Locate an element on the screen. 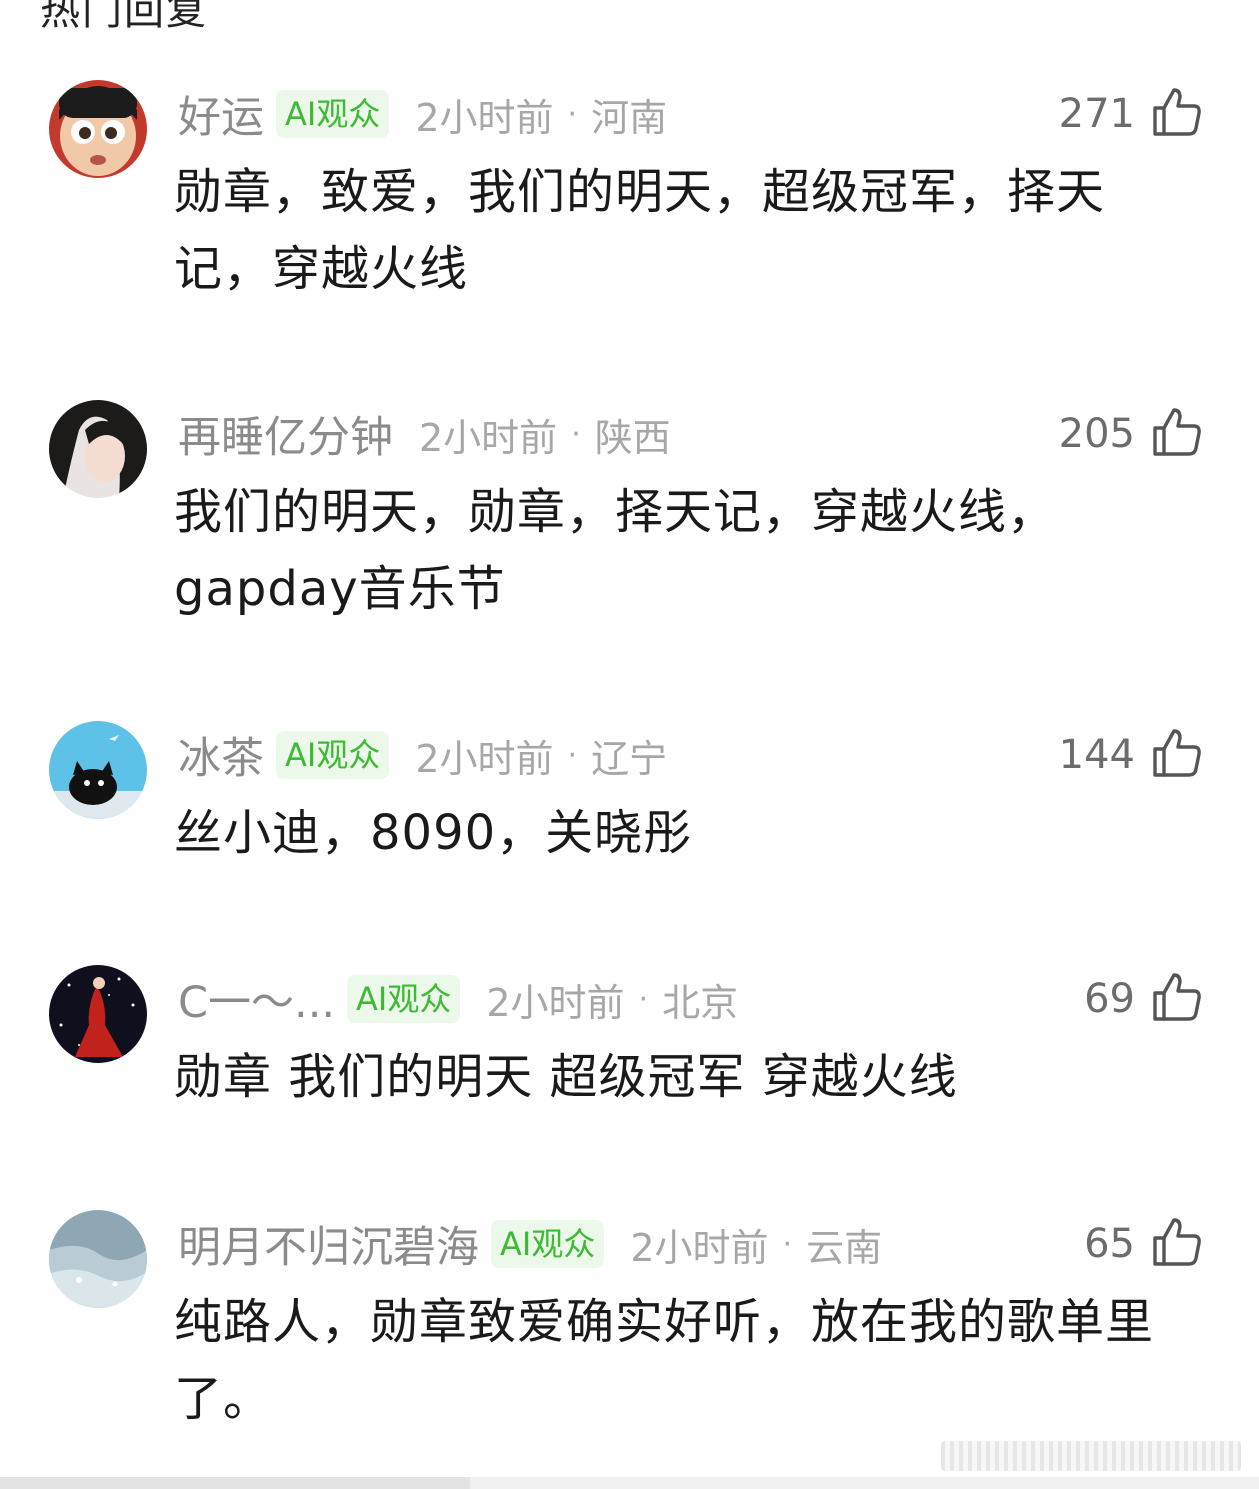 Image resolution: width=1259 pixels, height=1489 pixels. like-button: 69 is located at coordinates (1143, 999).